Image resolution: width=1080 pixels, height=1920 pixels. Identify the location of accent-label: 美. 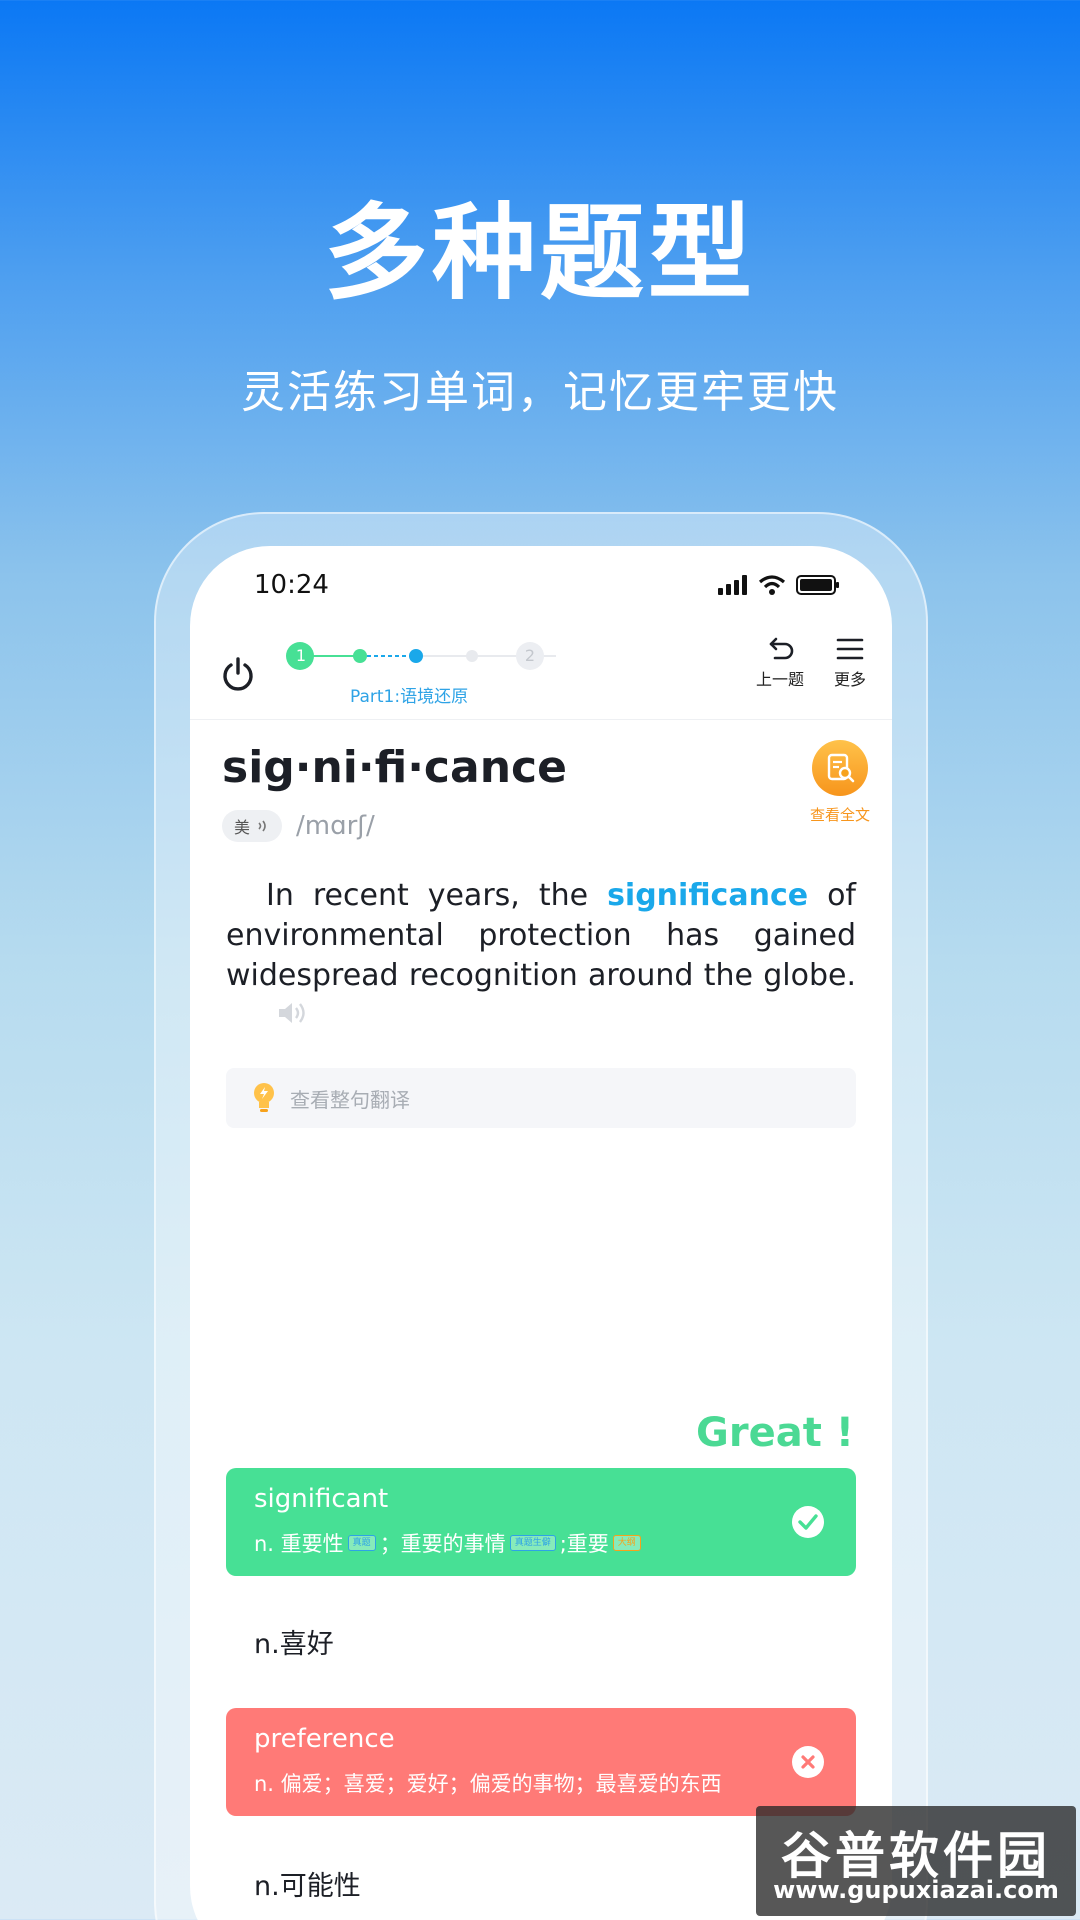
(242, 827).